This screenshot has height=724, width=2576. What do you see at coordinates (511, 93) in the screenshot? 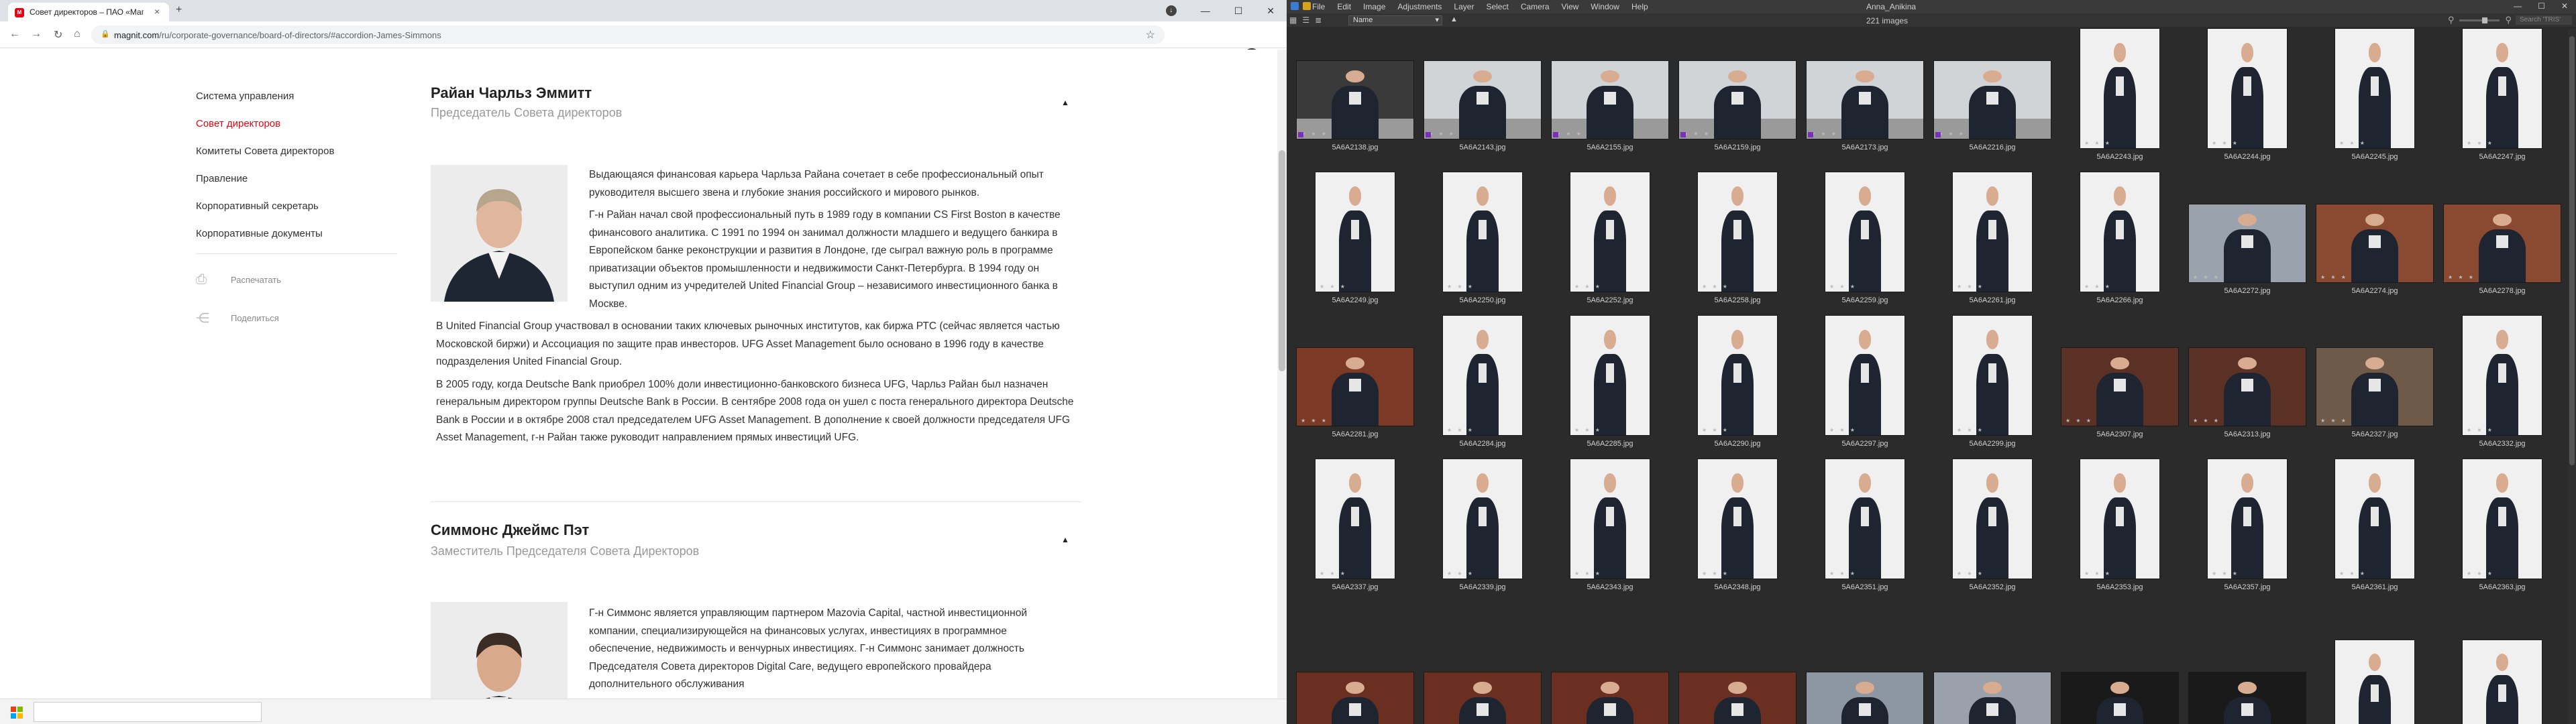
I see `member-name: Райан Чарльз Эммитт` at bounding box center [511, 93].